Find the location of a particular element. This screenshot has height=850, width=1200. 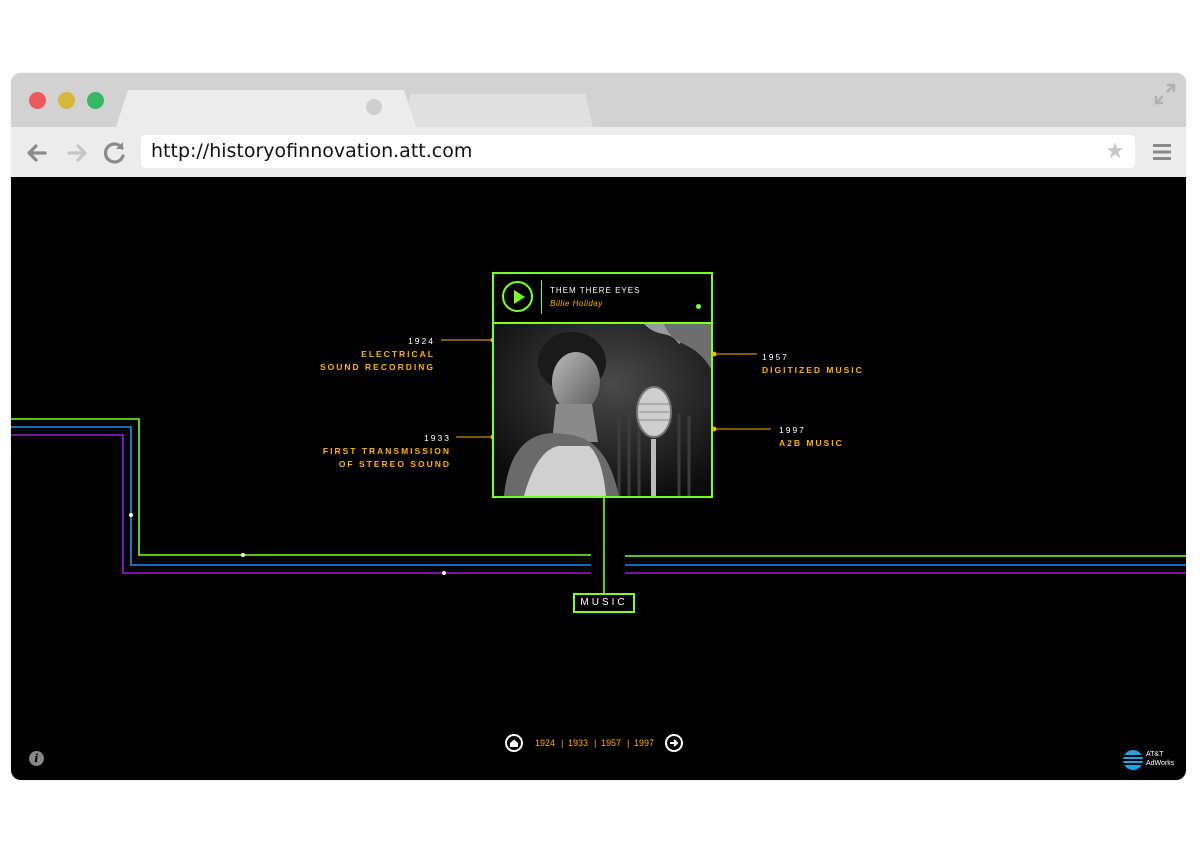

milestone-year: 1924 is located at coordinates (421, 341).